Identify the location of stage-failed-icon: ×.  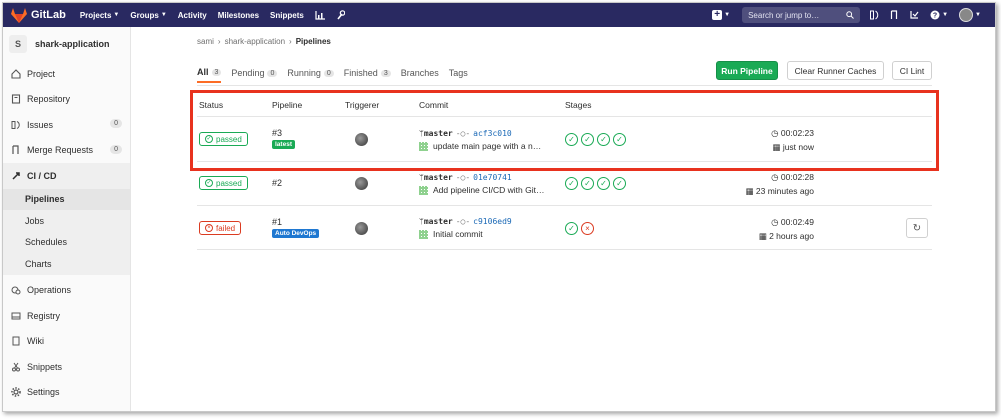
(587, 228).